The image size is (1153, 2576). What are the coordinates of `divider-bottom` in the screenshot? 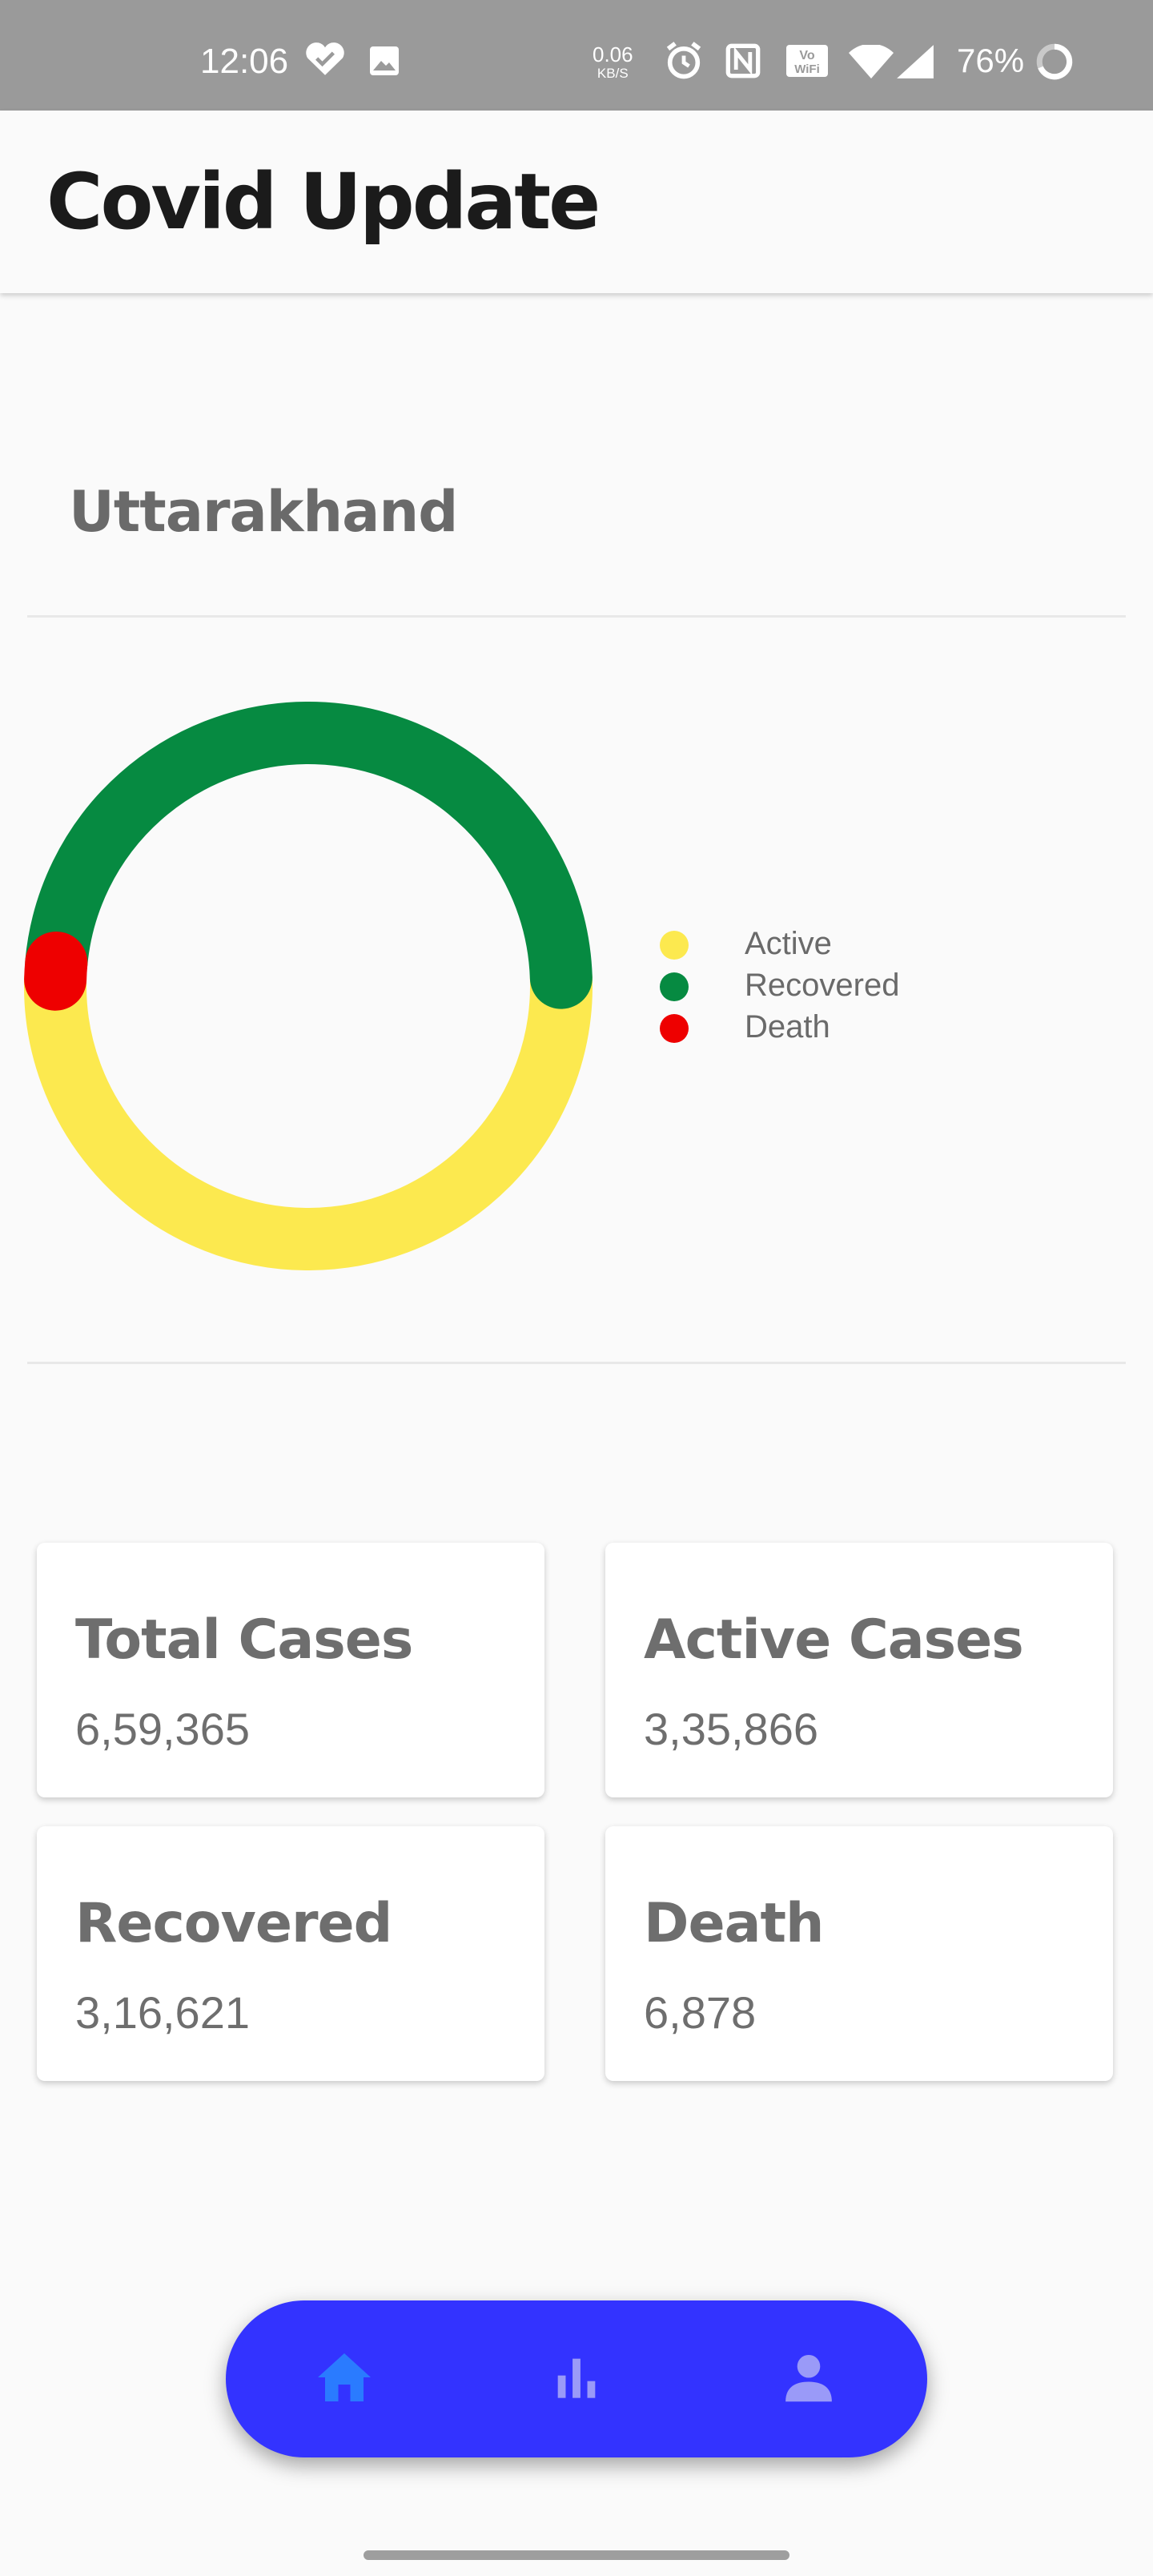 It's located at (576, 1363).